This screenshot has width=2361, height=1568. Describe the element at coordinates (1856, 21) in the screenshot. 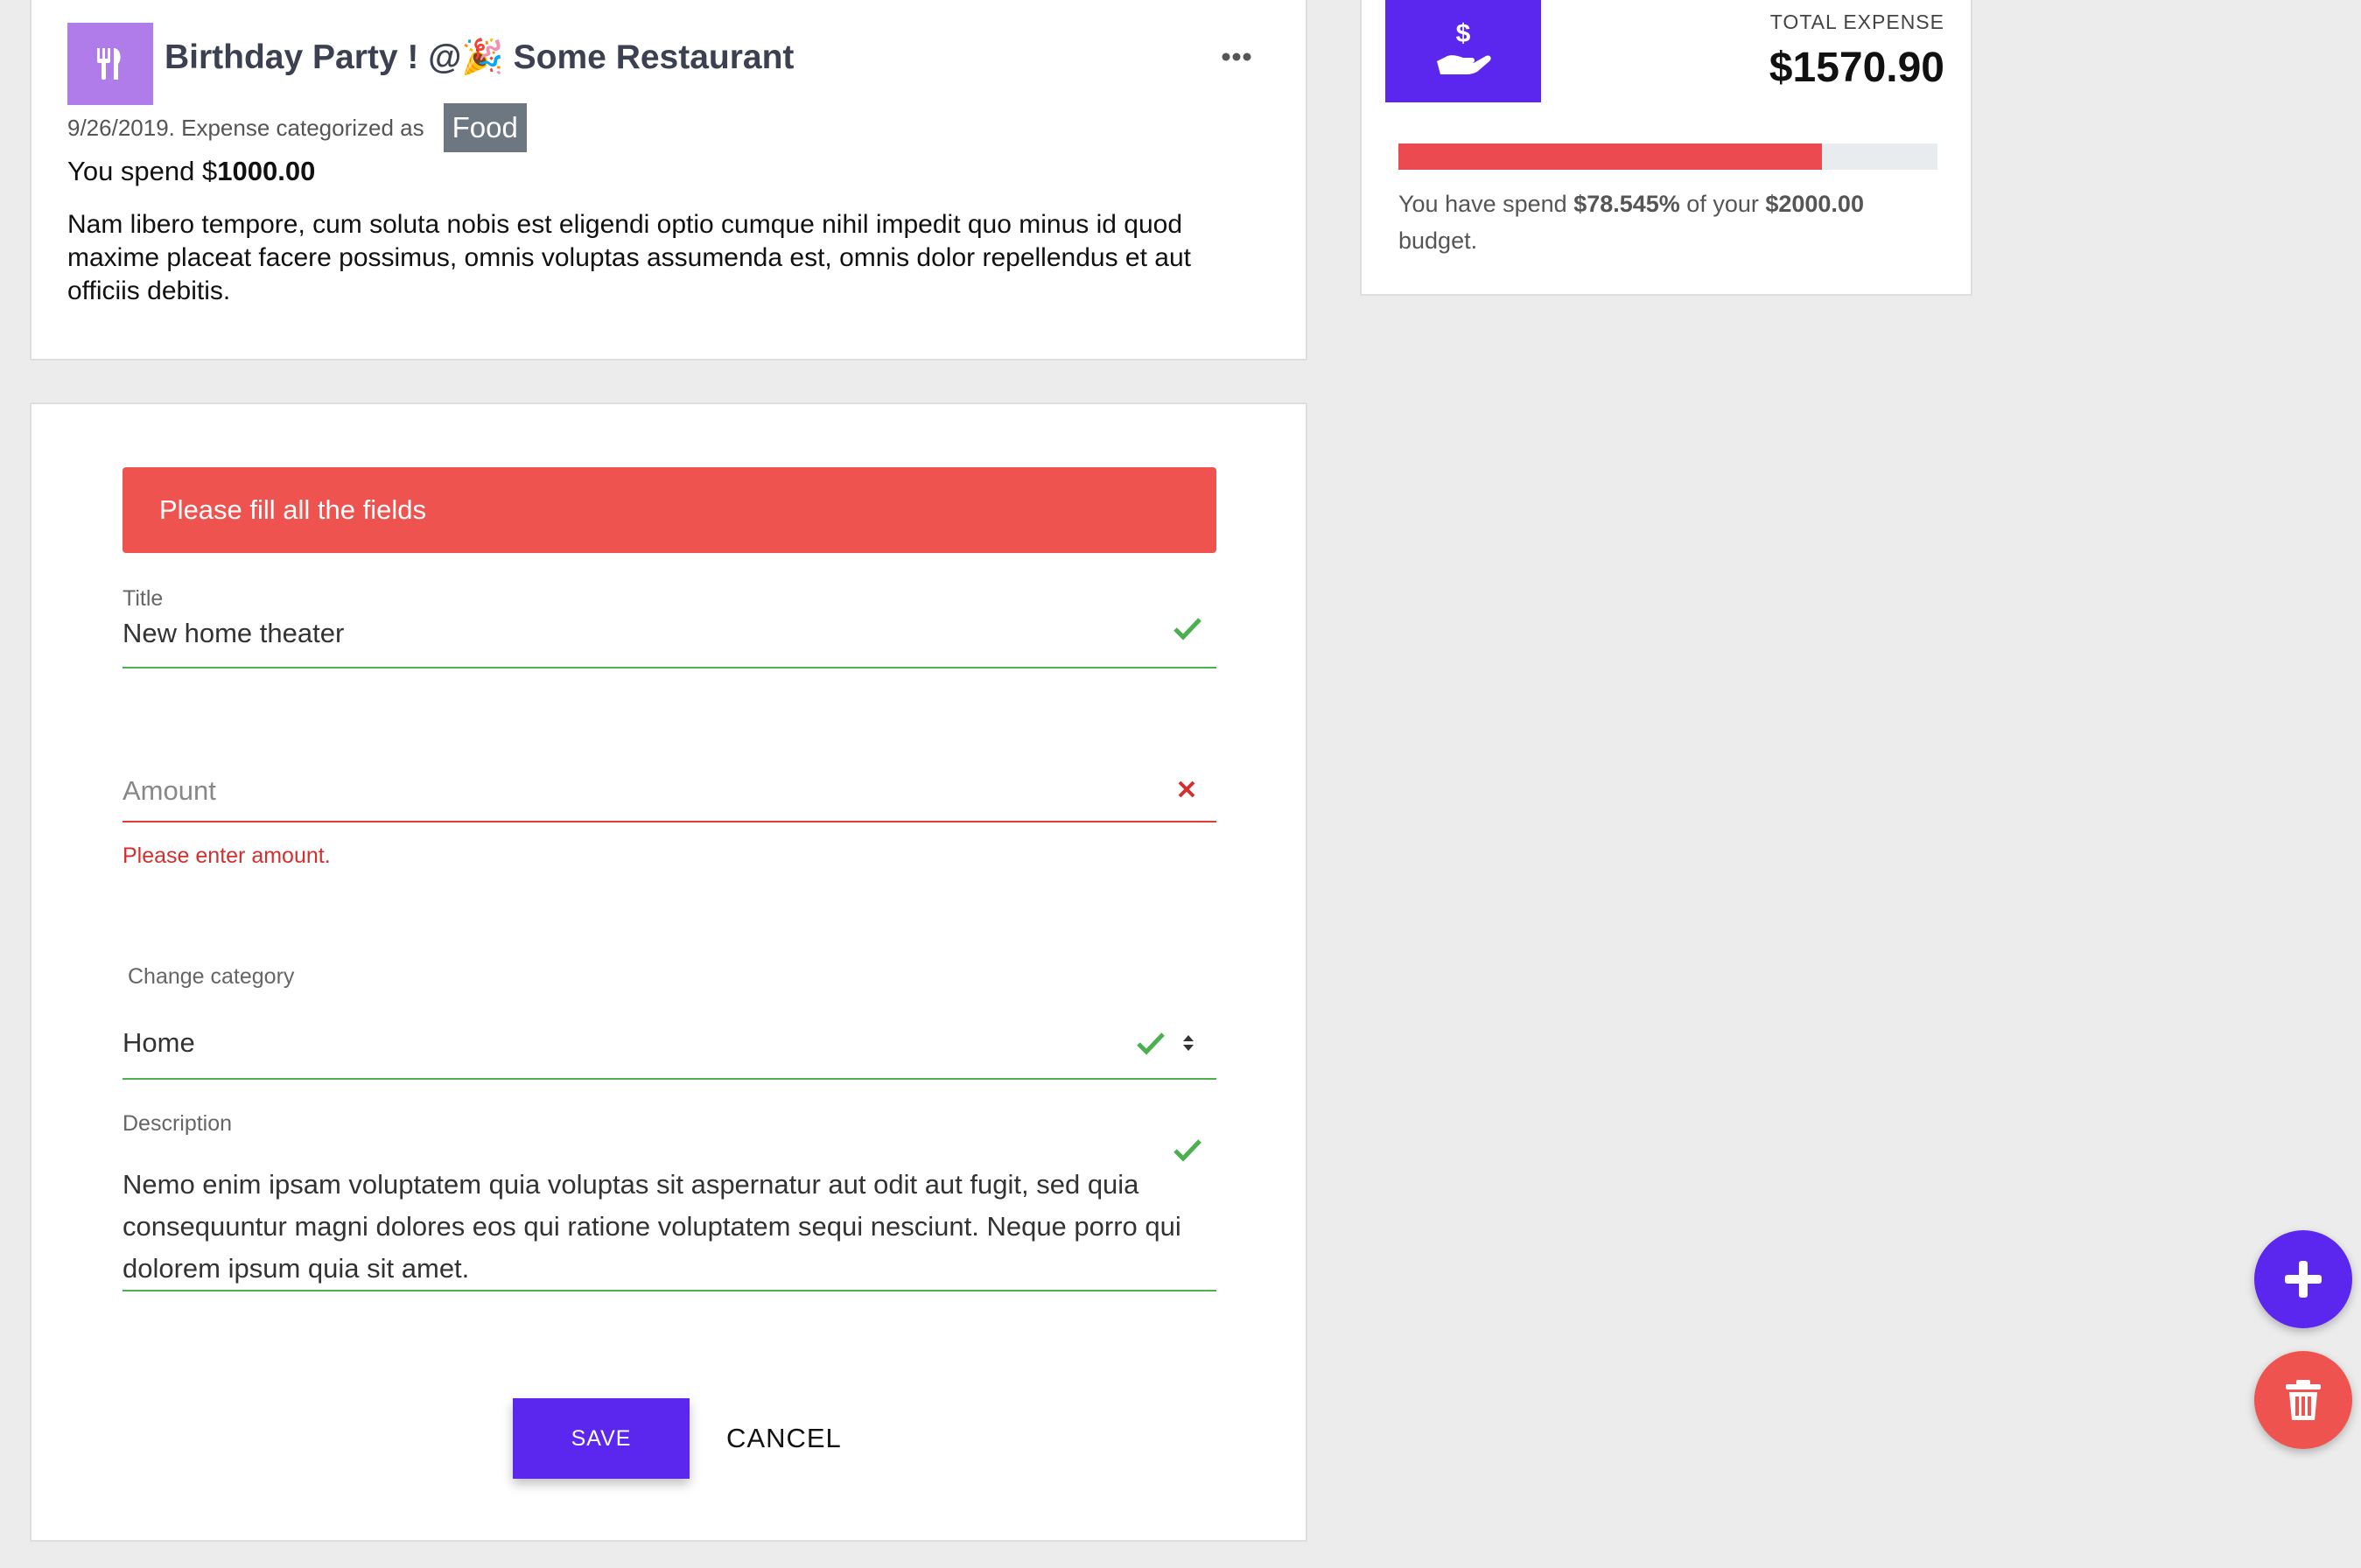

I see `total-expense-label: TOTAL EXPENSE` at that location.